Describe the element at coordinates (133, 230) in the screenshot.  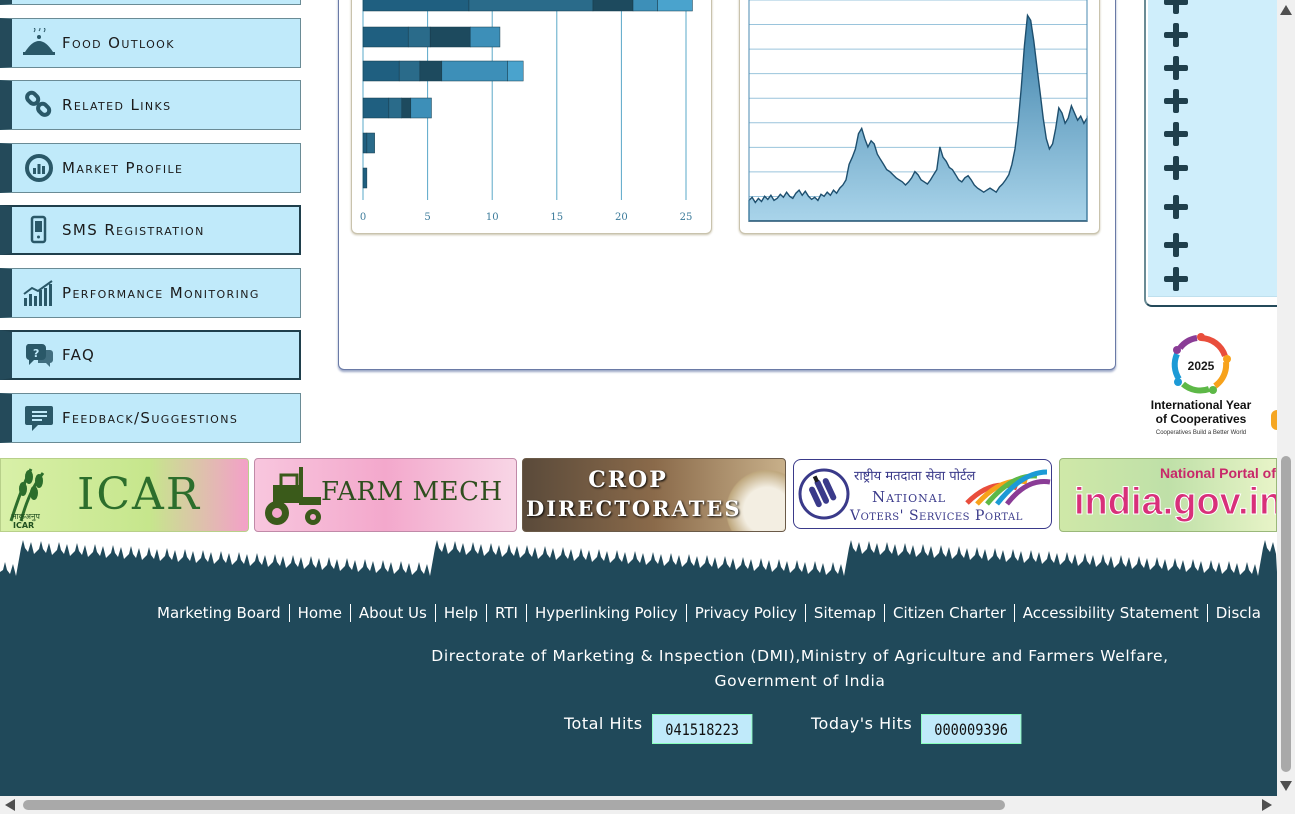
I see `sidebar-item-label: SMS Registration` at that location.